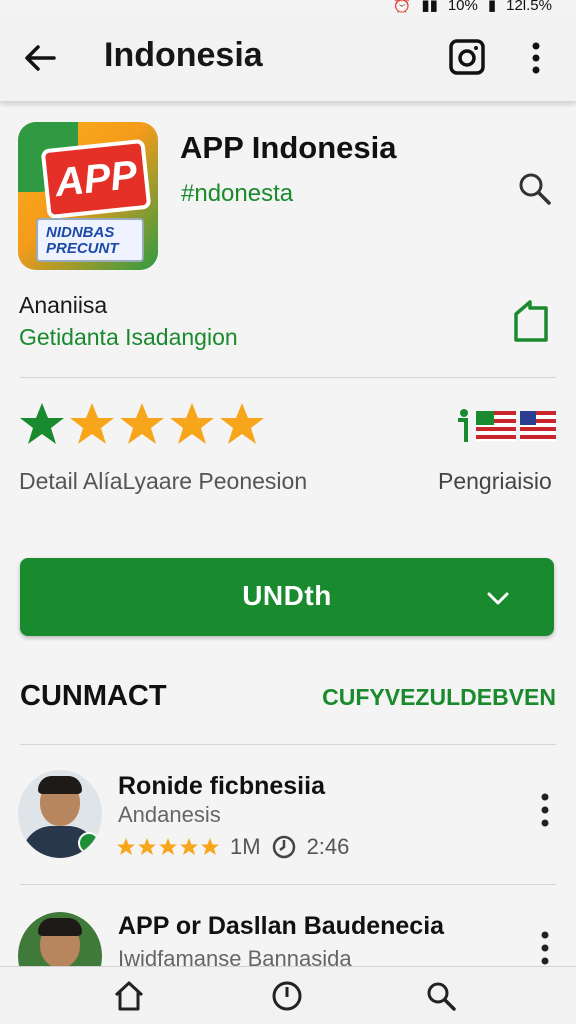 This screenshot has width=576, height=1024. I want to click on status-bar: ⏰ ▮▮ 10% ▮ 12l.5%, so click(288, 8).